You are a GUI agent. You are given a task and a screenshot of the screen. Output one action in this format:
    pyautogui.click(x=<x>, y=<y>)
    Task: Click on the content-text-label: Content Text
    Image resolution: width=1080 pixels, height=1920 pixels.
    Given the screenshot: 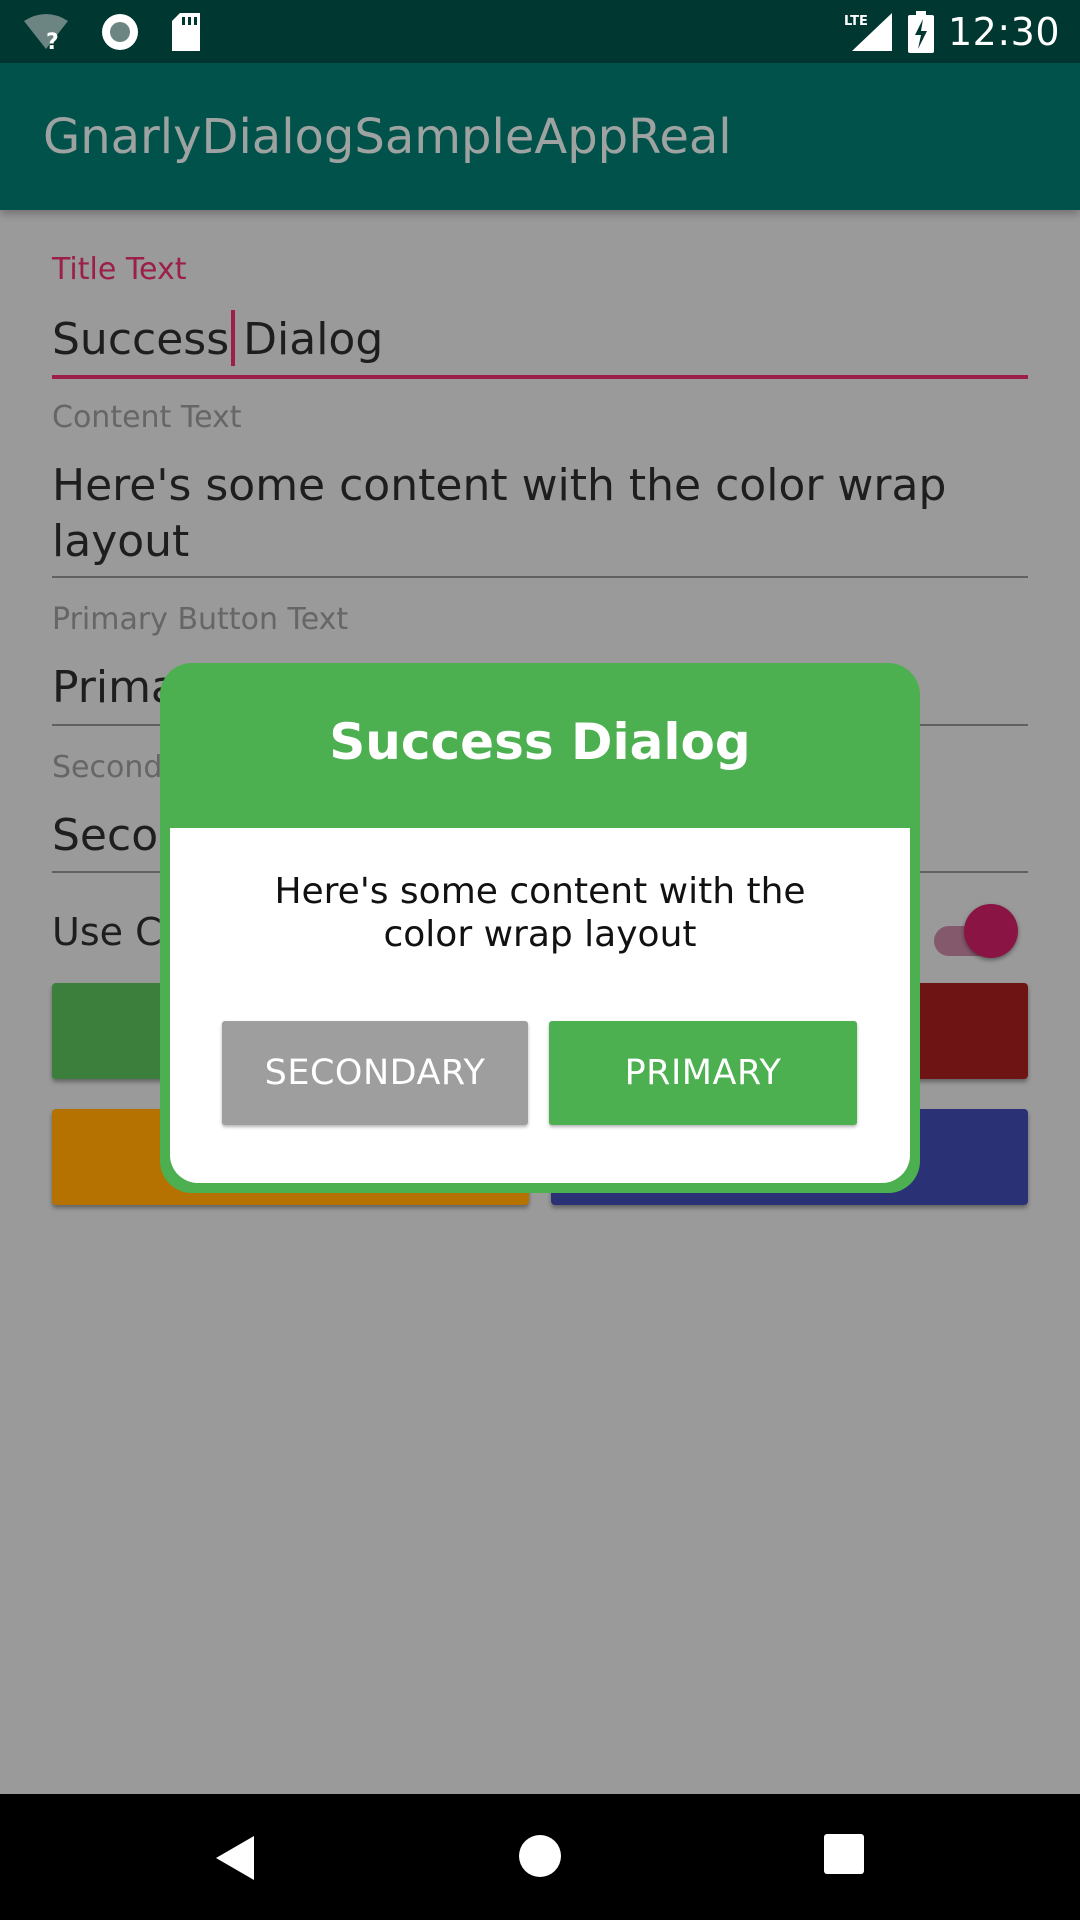 What is the action you would take?
    pyautogui.click(x=147, y=417)
    